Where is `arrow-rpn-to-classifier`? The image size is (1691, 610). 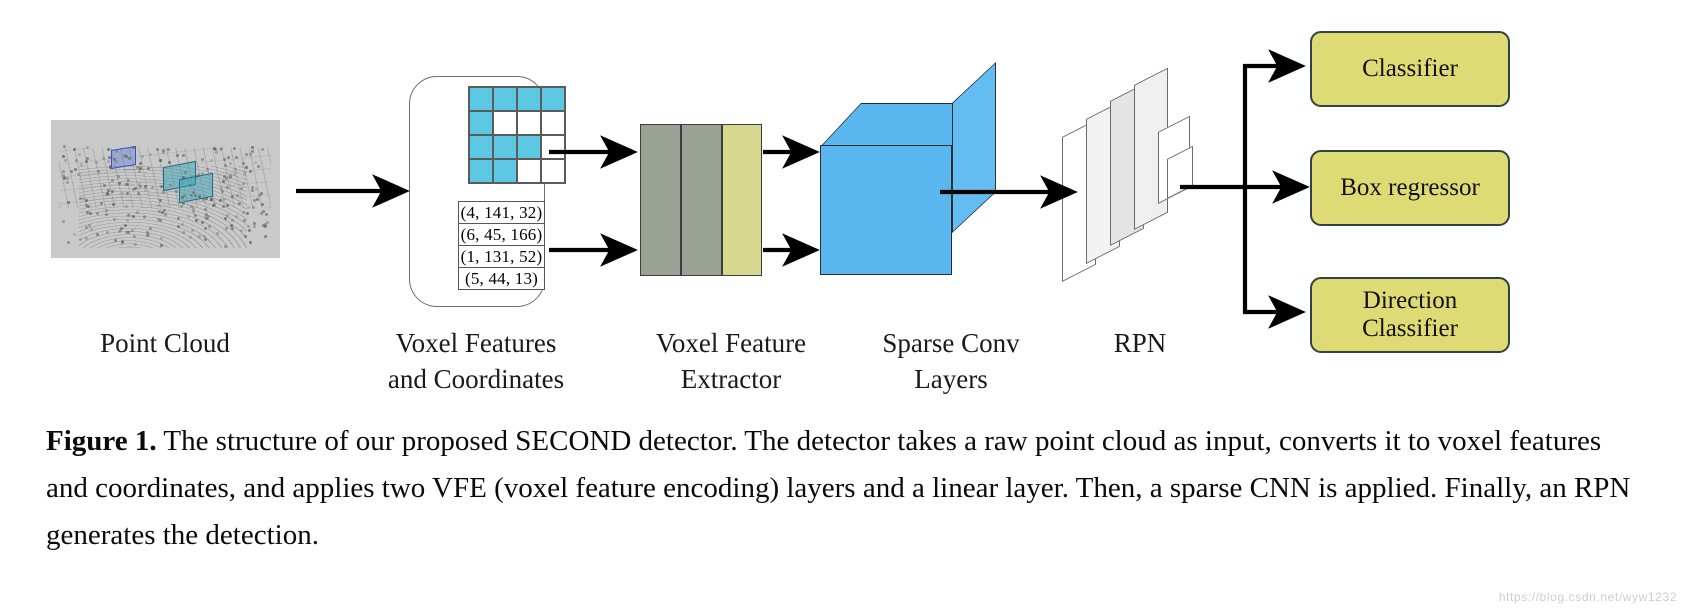
arrow-rpn-to-classifier is located at coordinates (1274, 118).